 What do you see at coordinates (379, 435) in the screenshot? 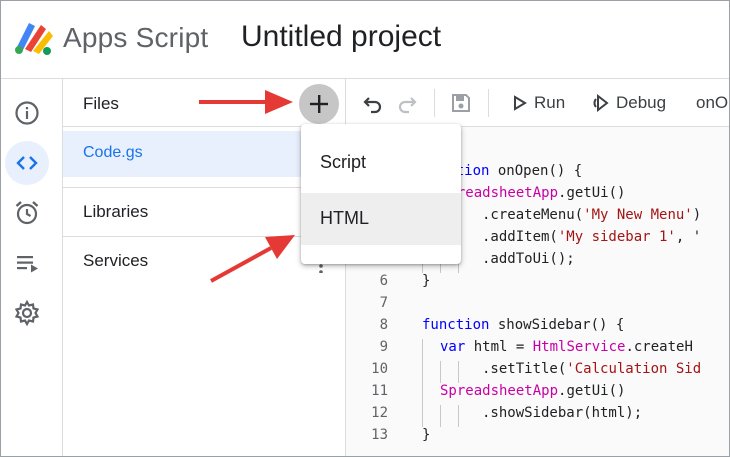
I see `line-number: 13` at bounding box center [379, 435].